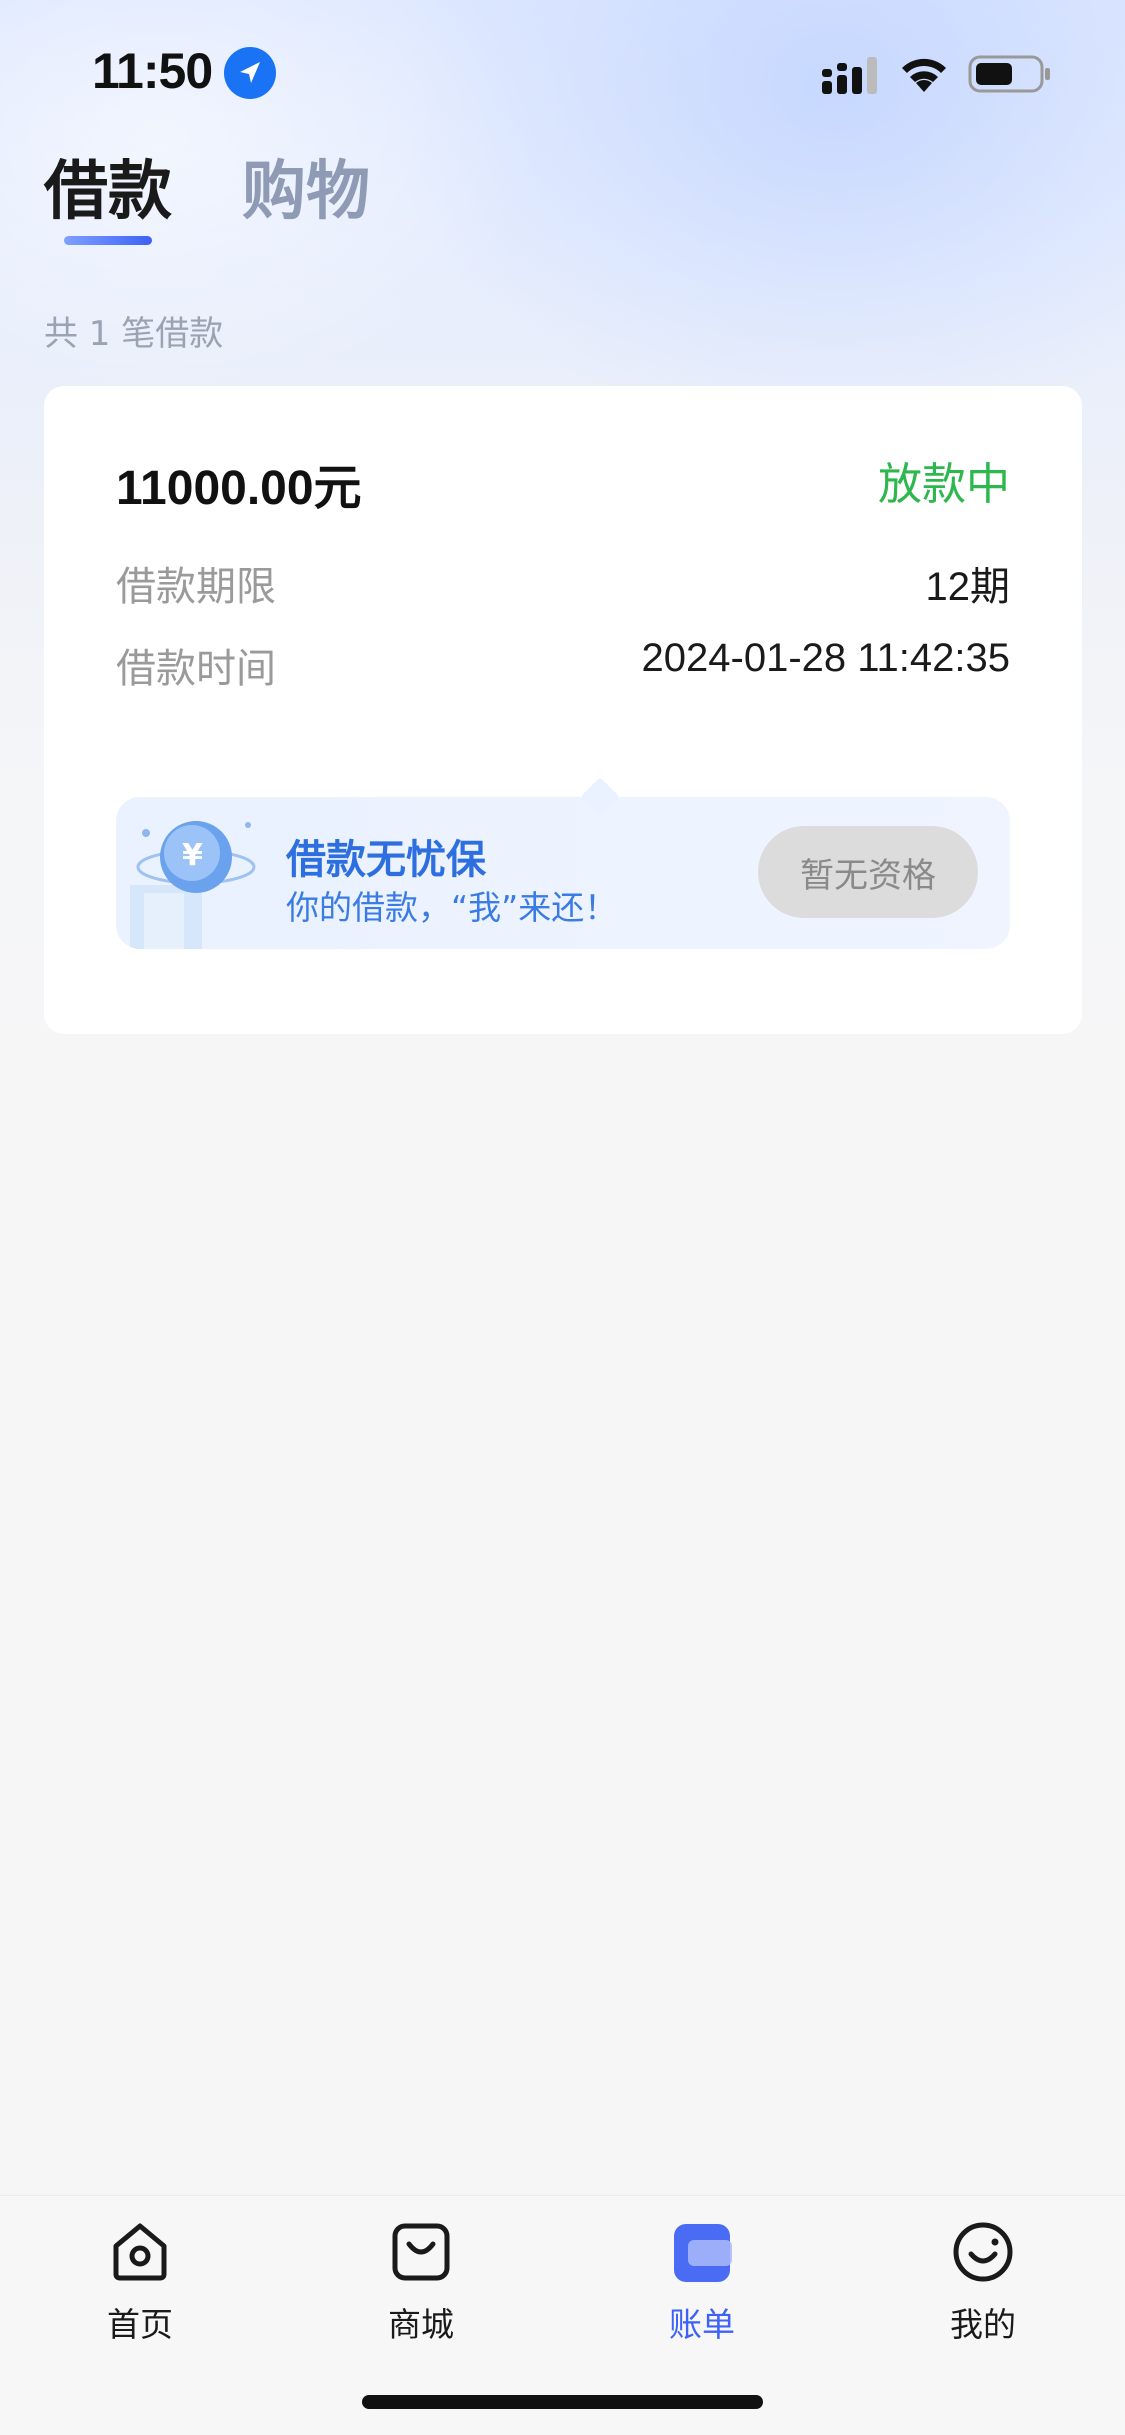 The image size is (1125, 2435). I want to click on insurance-subtitle: 你的借款，“我”来还！, so click(452, 907).